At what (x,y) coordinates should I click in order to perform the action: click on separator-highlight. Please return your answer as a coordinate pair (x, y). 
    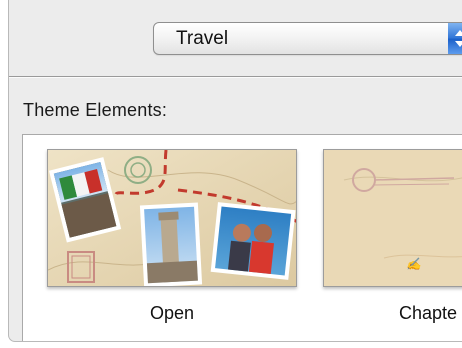
    Looking at the image, I should click on (235, 77).